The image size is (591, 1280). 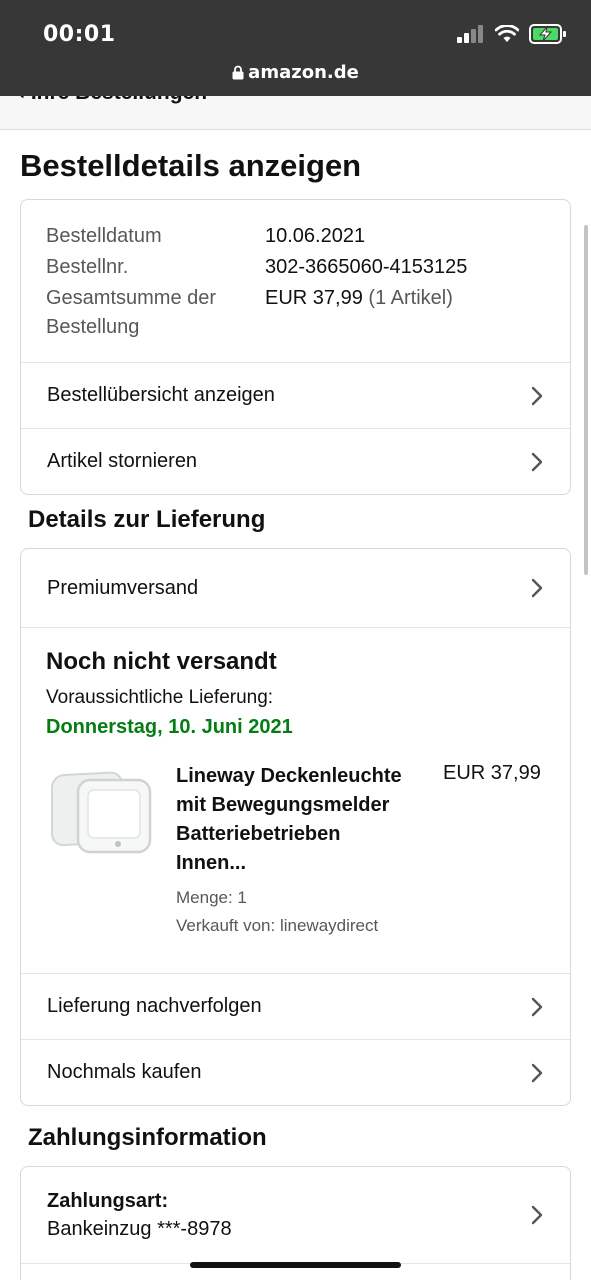 What do you see at coordinates (147, 519) in the screenshot?
I see `delivery-section-title: Details zur Lieferung` at bounding box center [147, 519].